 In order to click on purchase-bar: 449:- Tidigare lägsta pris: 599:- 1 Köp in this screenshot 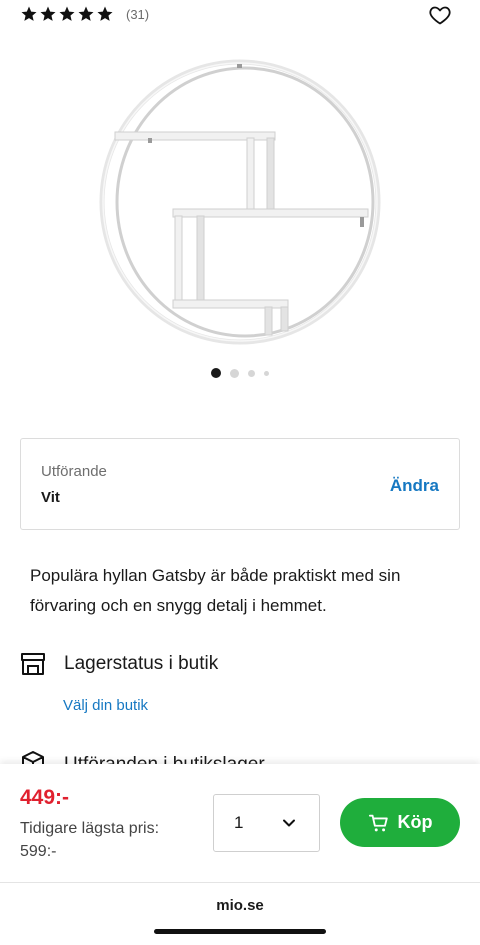, I will do `click(240, 823)`.